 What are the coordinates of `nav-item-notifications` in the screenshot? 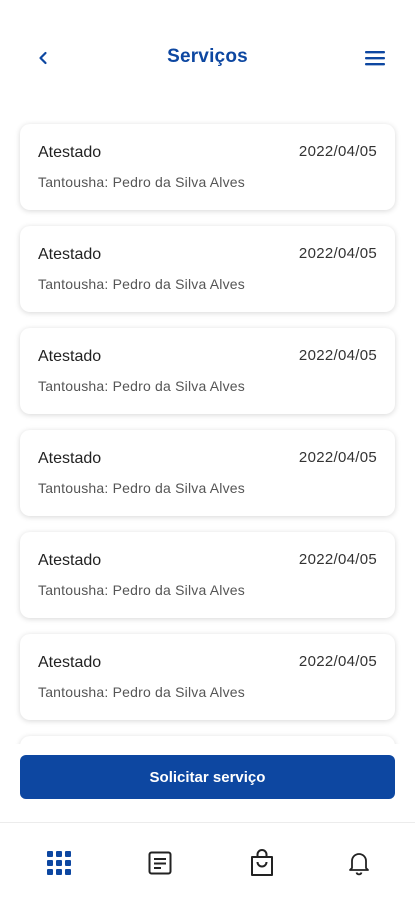 It's located at (359, 863).